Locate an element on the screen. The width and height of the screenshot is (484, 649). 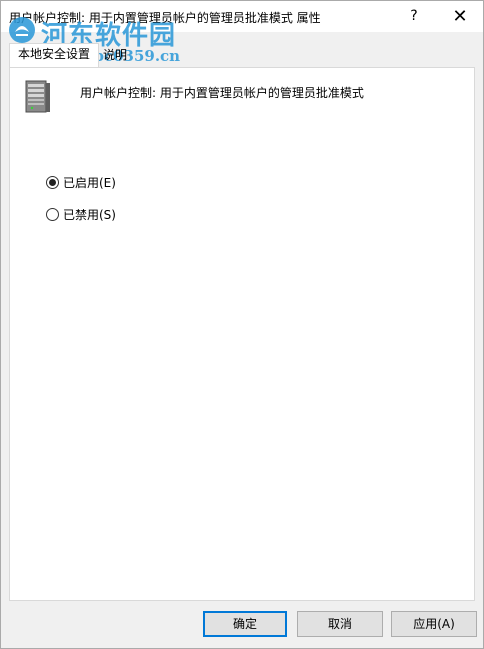
apply-button: 应用(A) is located at coordinates (434, 624).